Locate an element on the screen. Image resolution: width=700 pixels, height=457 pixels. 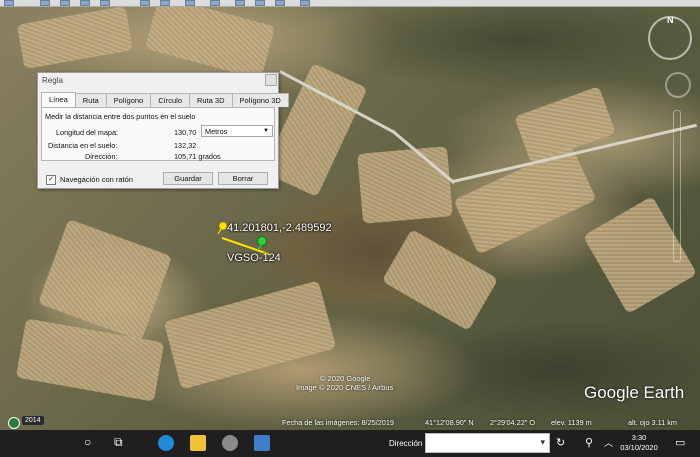
save-button: Guardar is located at coordinates (188, 178).